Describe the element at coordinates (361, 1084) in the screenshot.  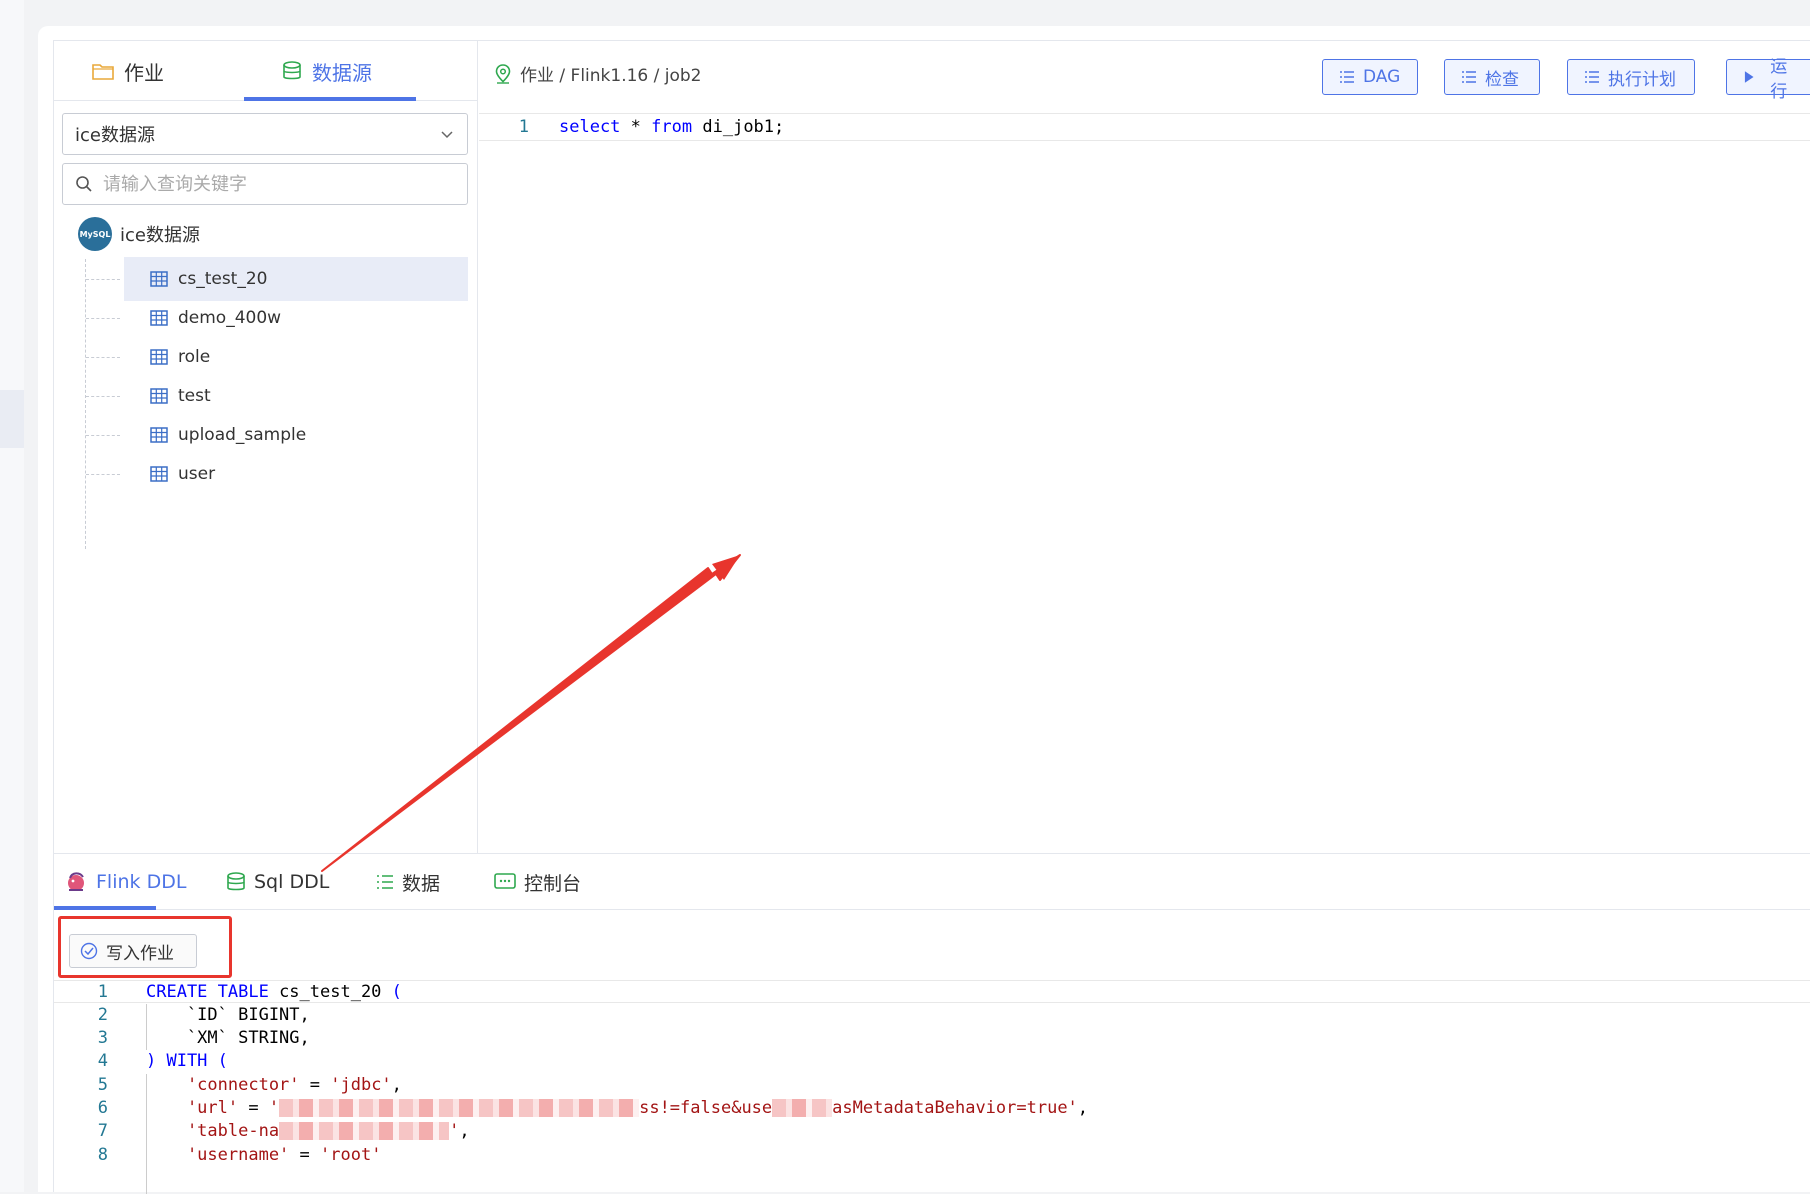
I see `code-token: 'jdbc'` at that location.